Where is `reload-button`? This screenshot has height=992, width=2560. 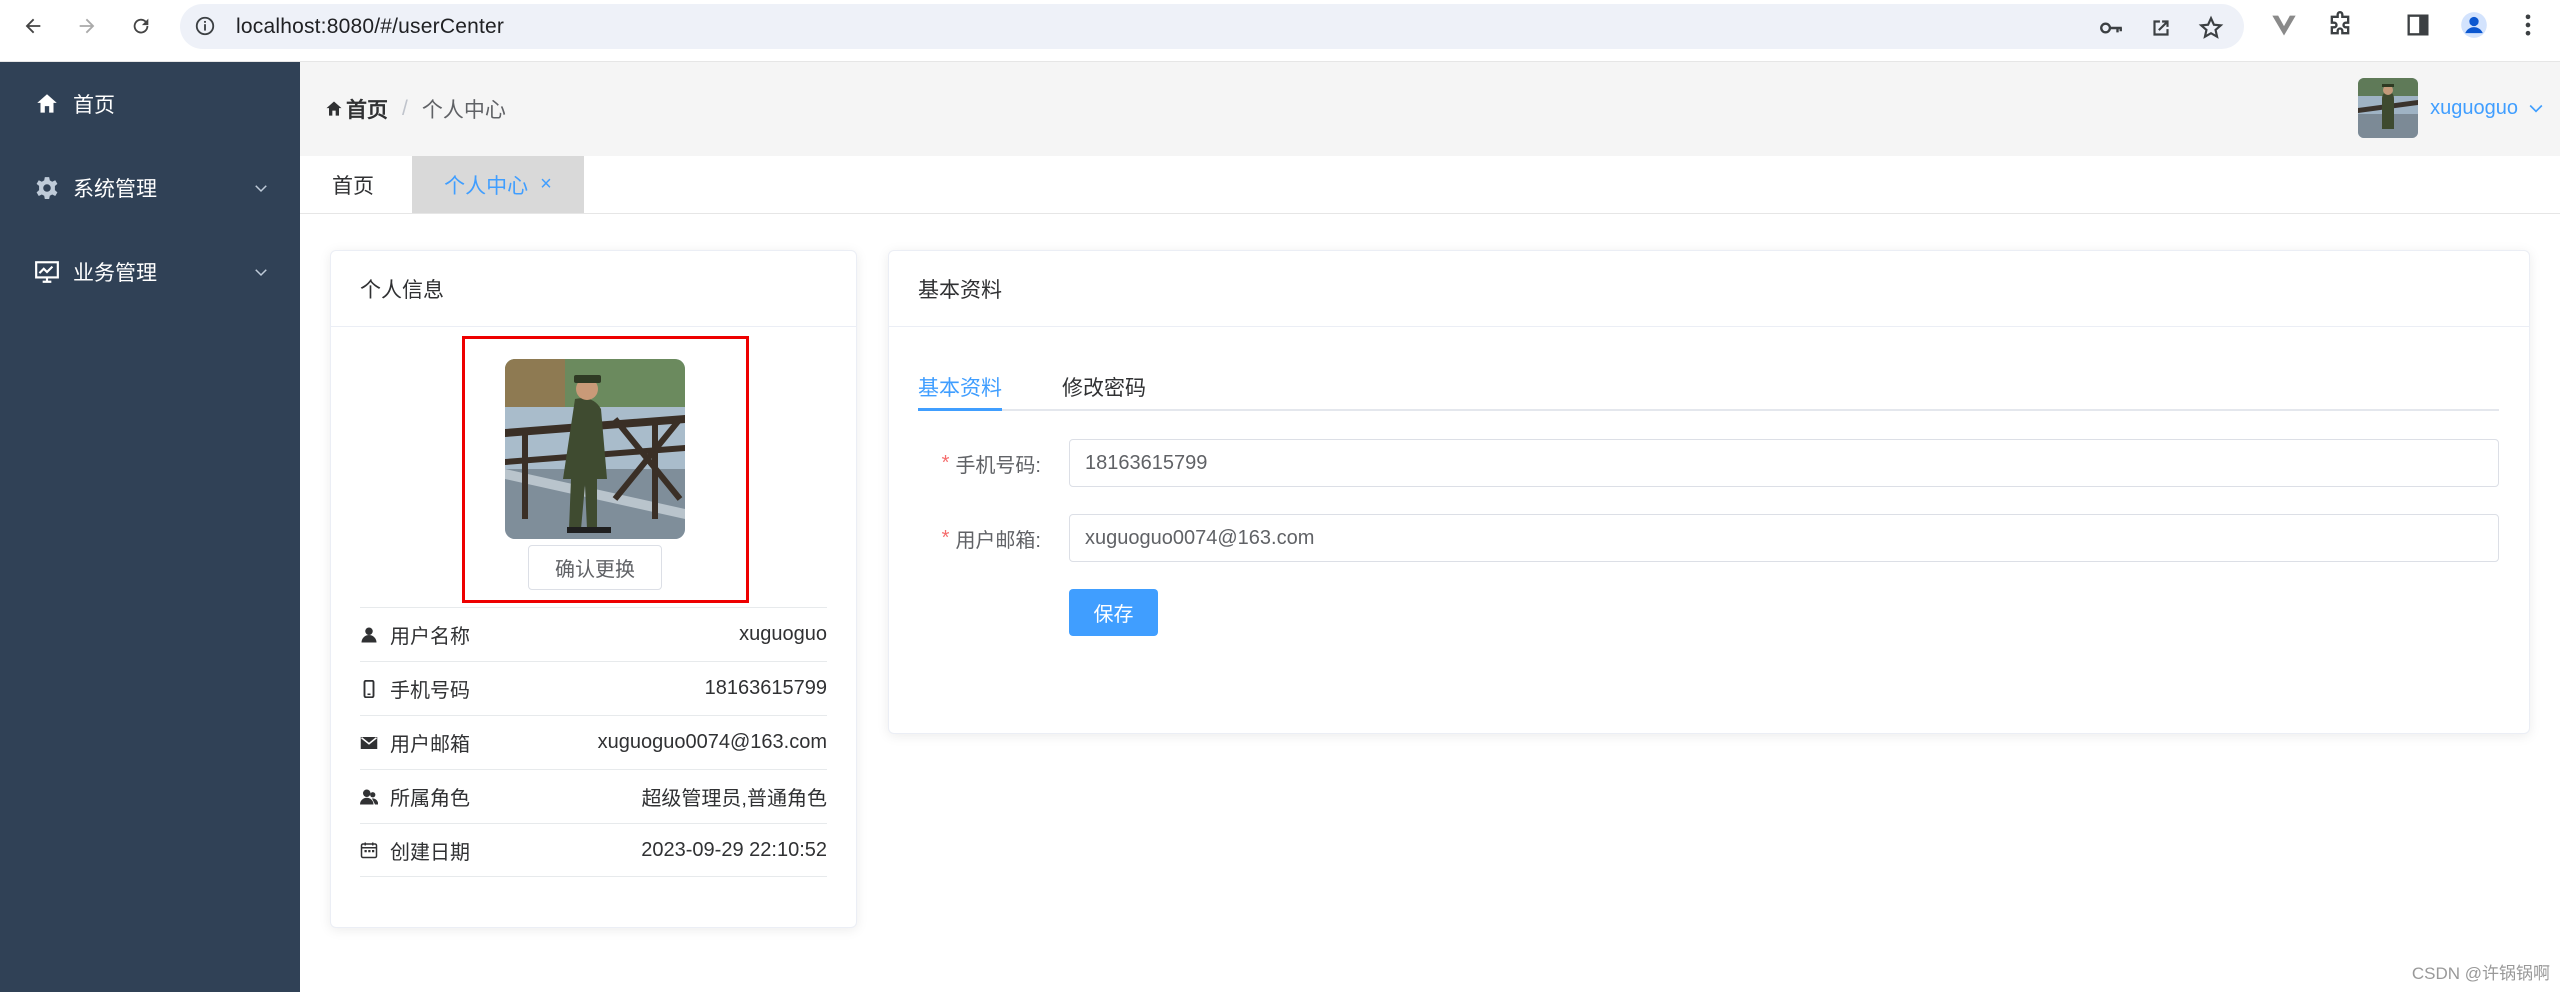
reload-button is located at coordinates (141, 26).